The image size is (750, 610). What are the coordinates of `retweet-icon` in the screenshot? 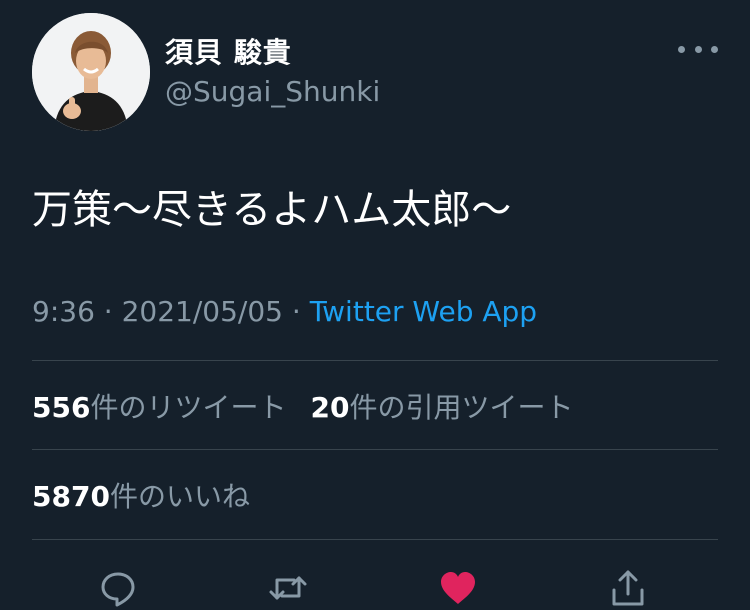 It's located at (288, 588).